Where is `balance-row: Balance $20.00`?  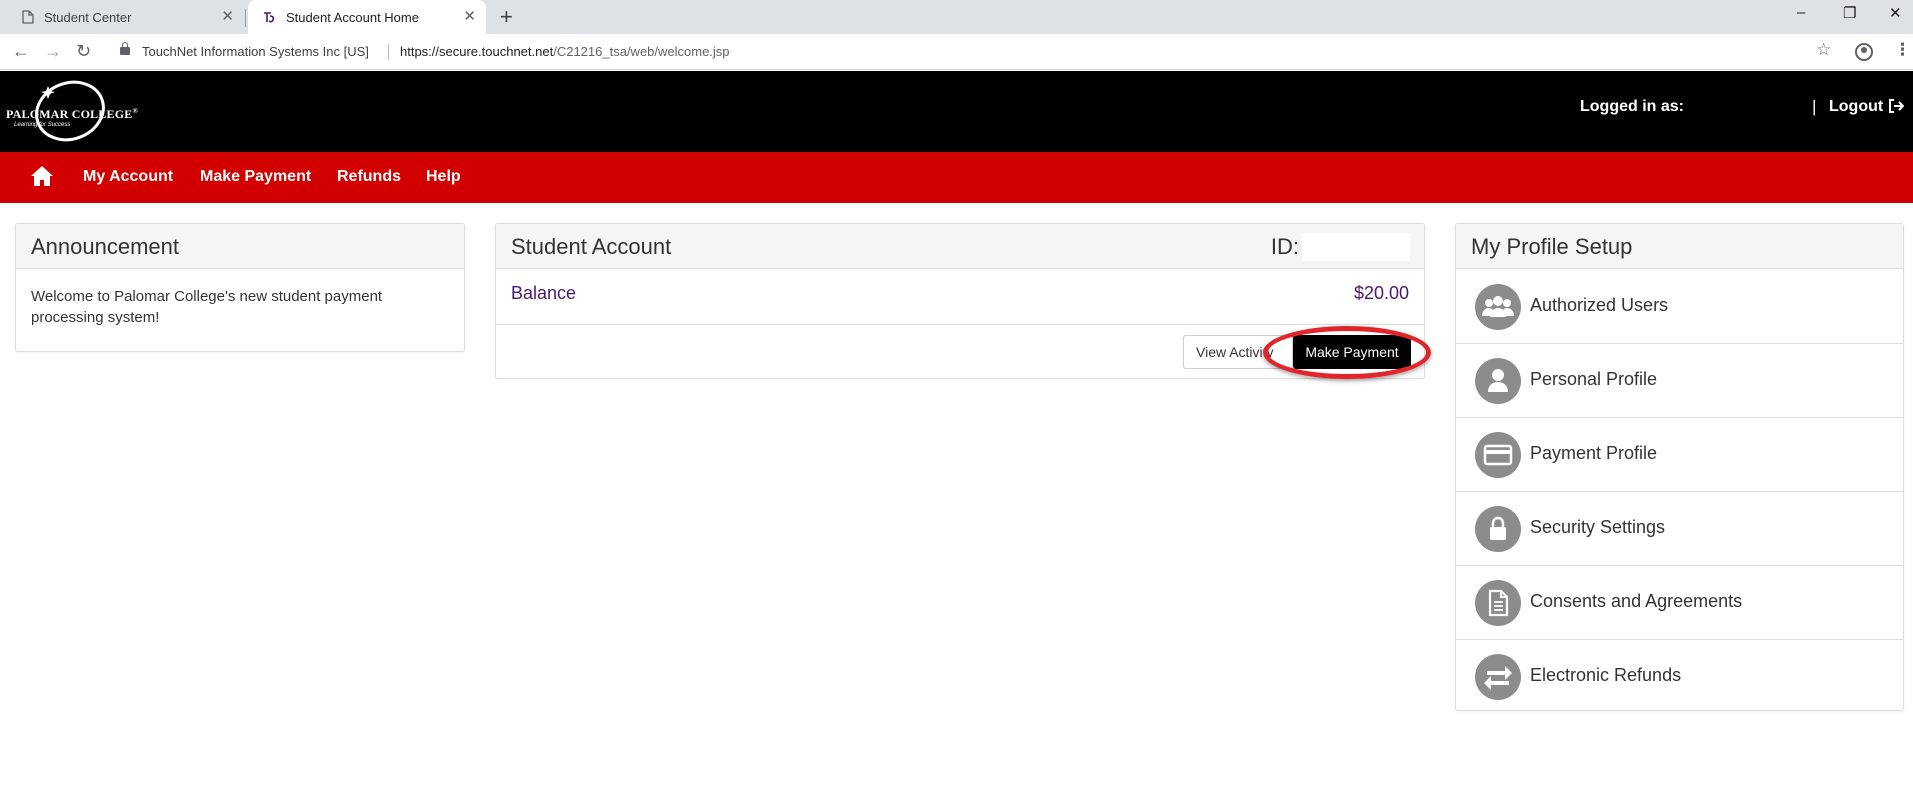
balance-row: Balance $20.00 is located at coordinates (960, 297).